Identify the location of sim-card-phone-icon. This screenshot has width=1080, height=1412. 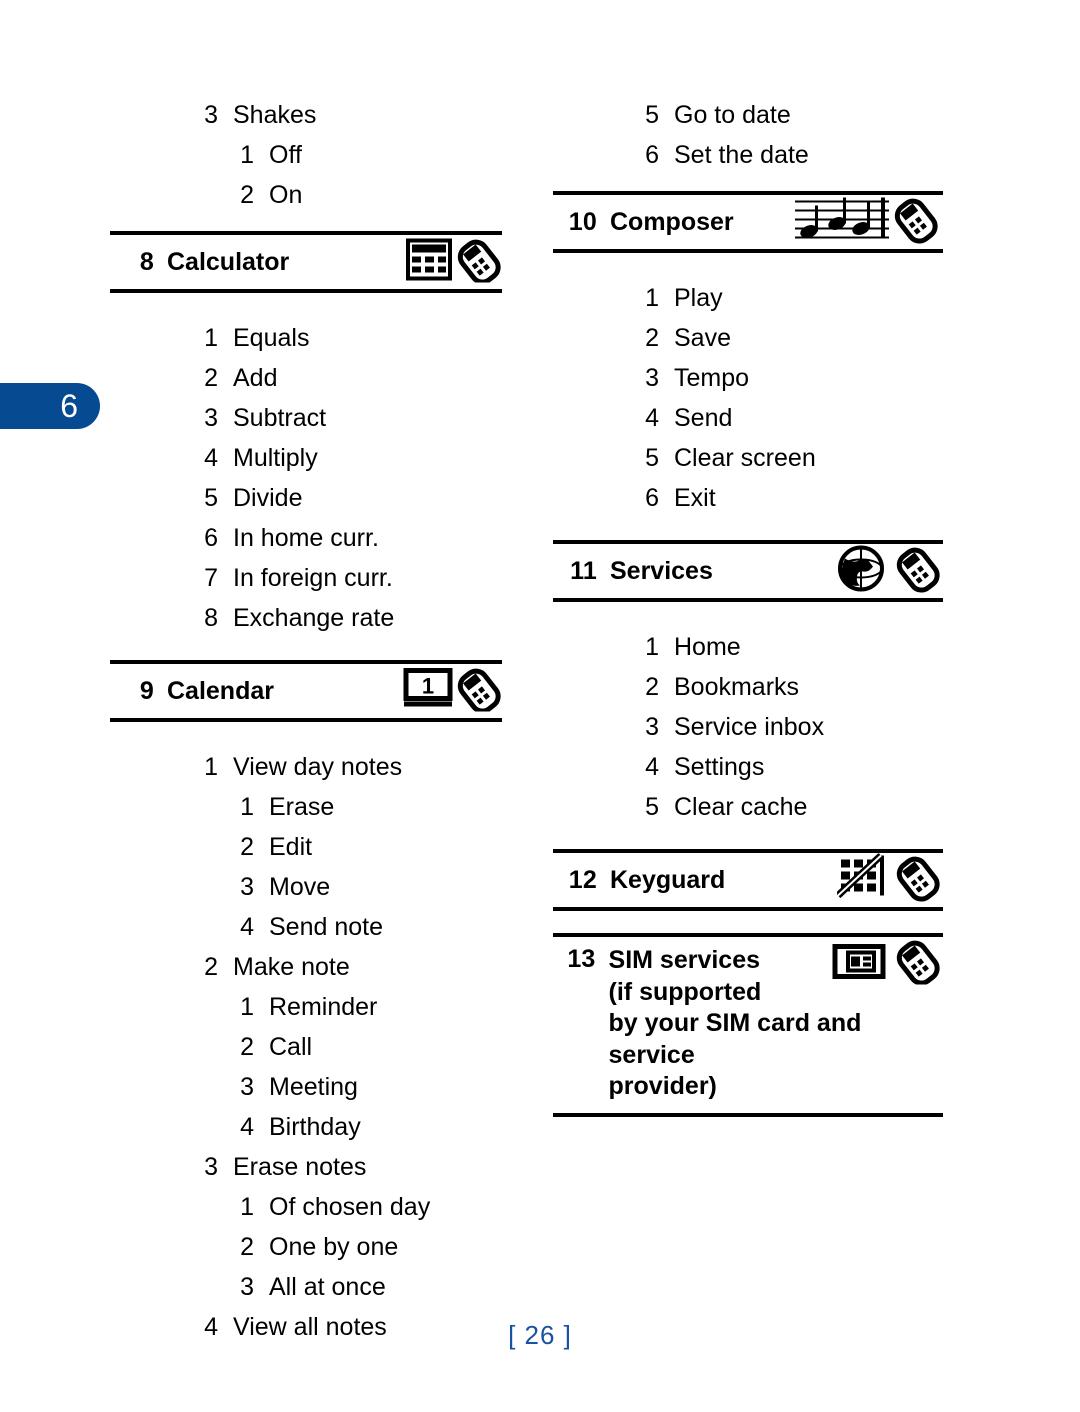
(887, 964).